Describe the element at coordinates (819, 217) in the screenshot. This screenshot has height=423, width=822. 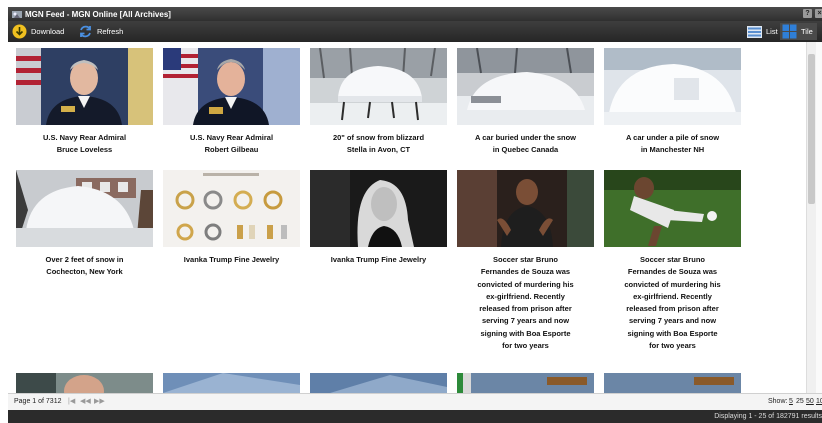
I see `side-panel-edge` at that location.